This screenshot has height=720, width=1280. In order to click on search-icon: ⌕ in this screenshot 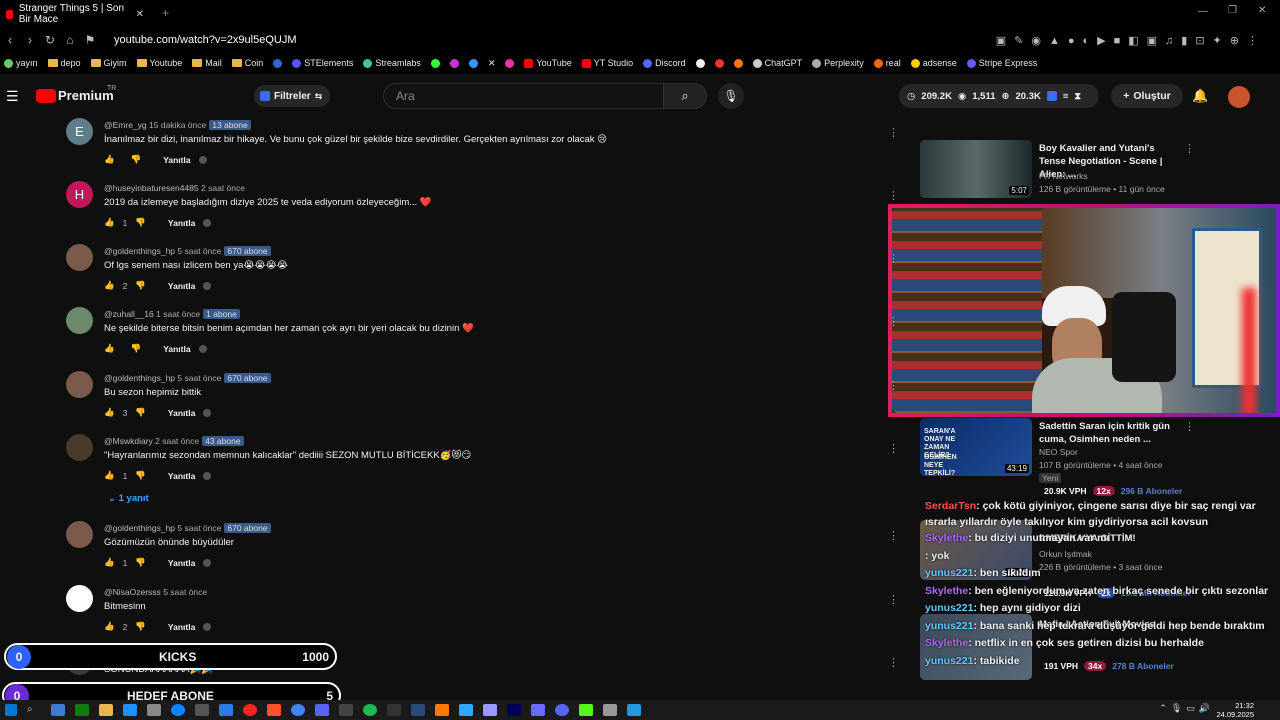, I will do `click(34, 710)`.